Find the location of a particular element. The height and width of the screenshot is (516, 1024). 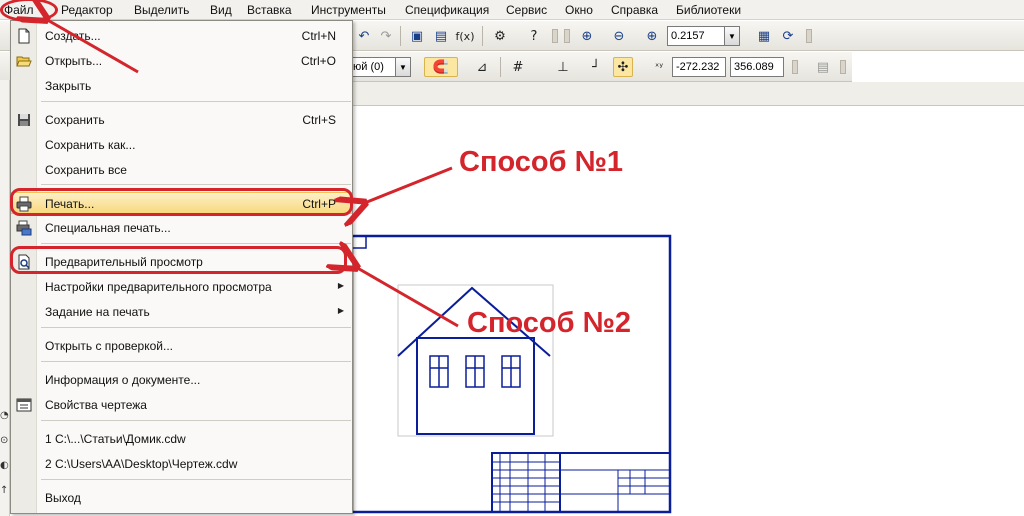

method-1-label: Способ №1 is located at coordinates (541, 162).